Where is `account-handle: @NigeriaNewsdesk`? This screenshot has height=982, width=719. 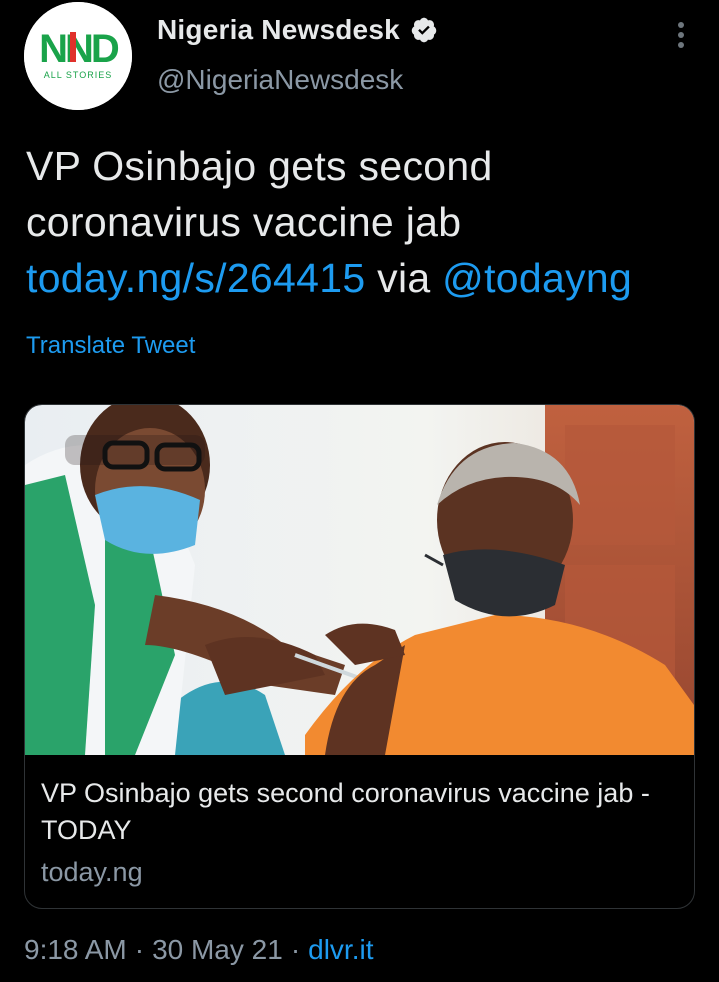
account-handle: @NigeriaNewsdesk is located at coordinates (280, 80).